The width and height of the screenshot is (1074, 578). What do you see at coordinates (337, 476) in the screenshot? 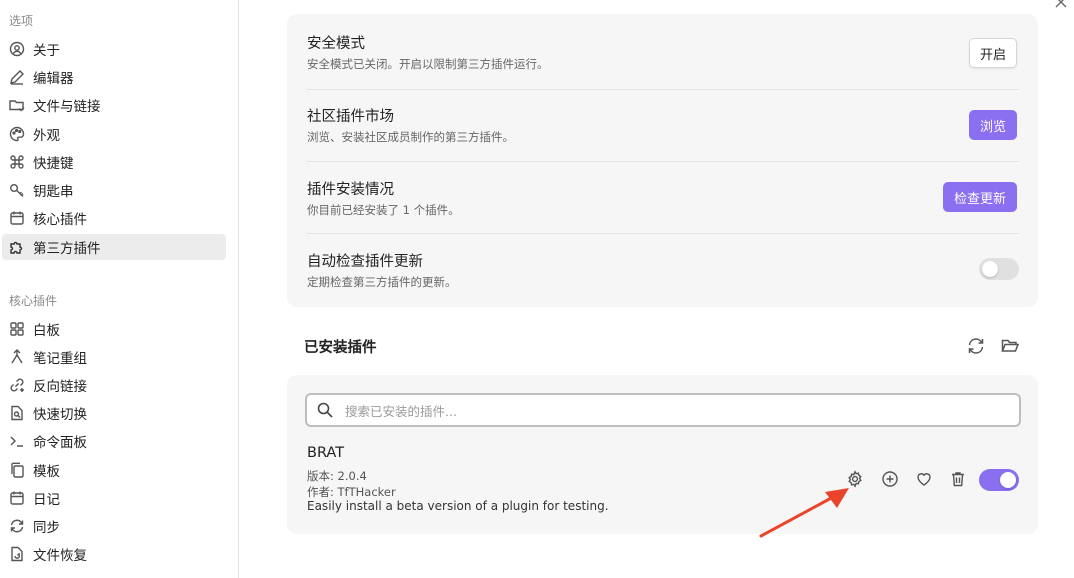
I see `plugin-version: 版本: 2.0.4` at bounding box center [337, 476].